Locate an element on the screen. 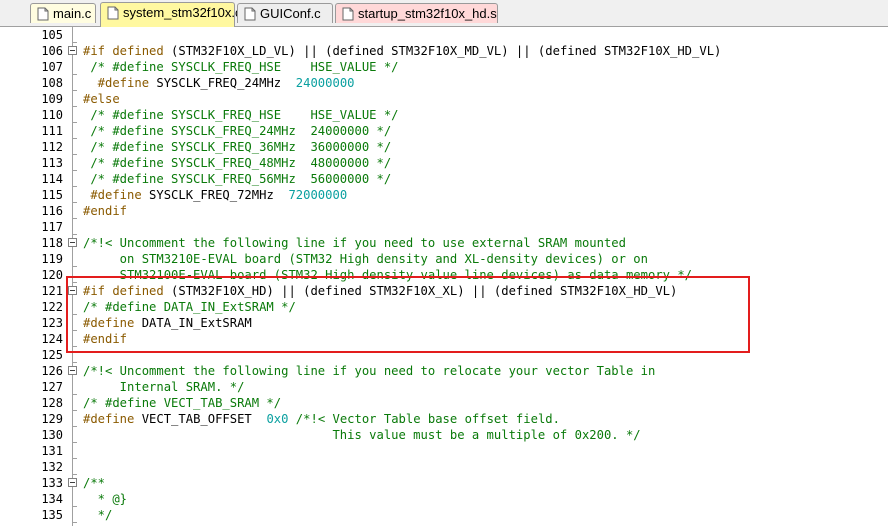 The image size is (888, 526). code-text: * @} is located at coordinates (105, 499).